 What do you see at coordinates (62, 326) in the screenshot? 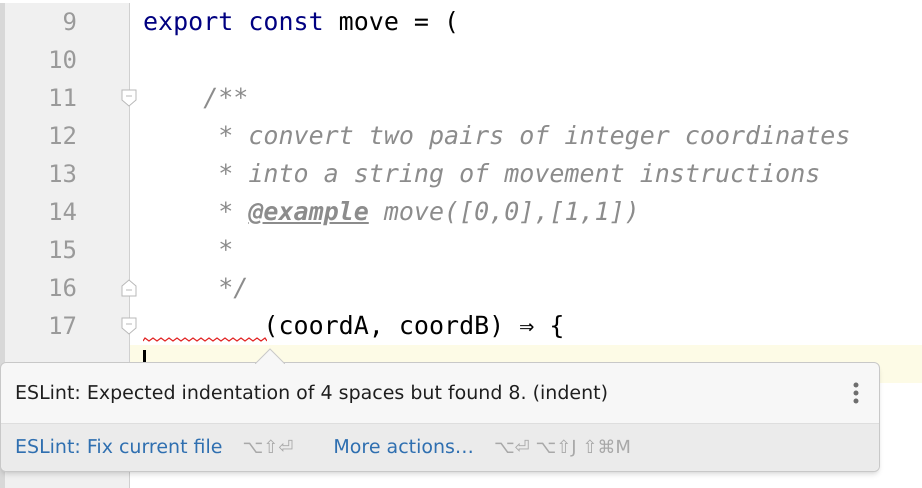
I see `line-number: 17` at bounding box center [62, 326].